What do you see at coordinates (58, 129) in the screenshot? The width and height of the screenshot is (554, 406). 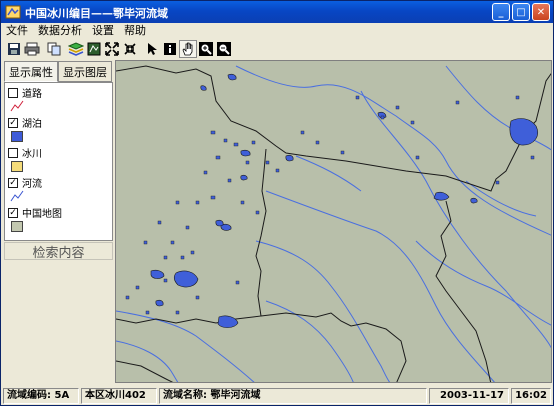 I see `layer-lakes: ✓ 湖泊` at bounding box center [58, 129].